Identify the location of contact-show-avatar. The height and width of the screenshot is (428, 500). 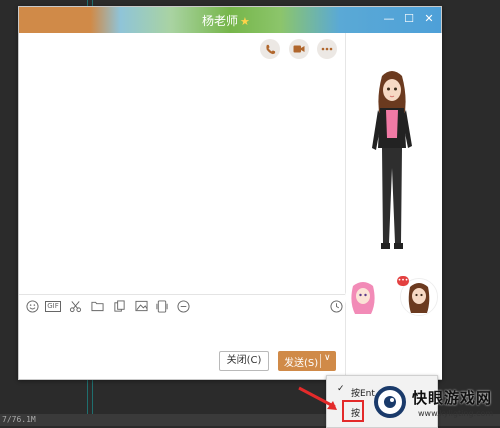
(392, 160).